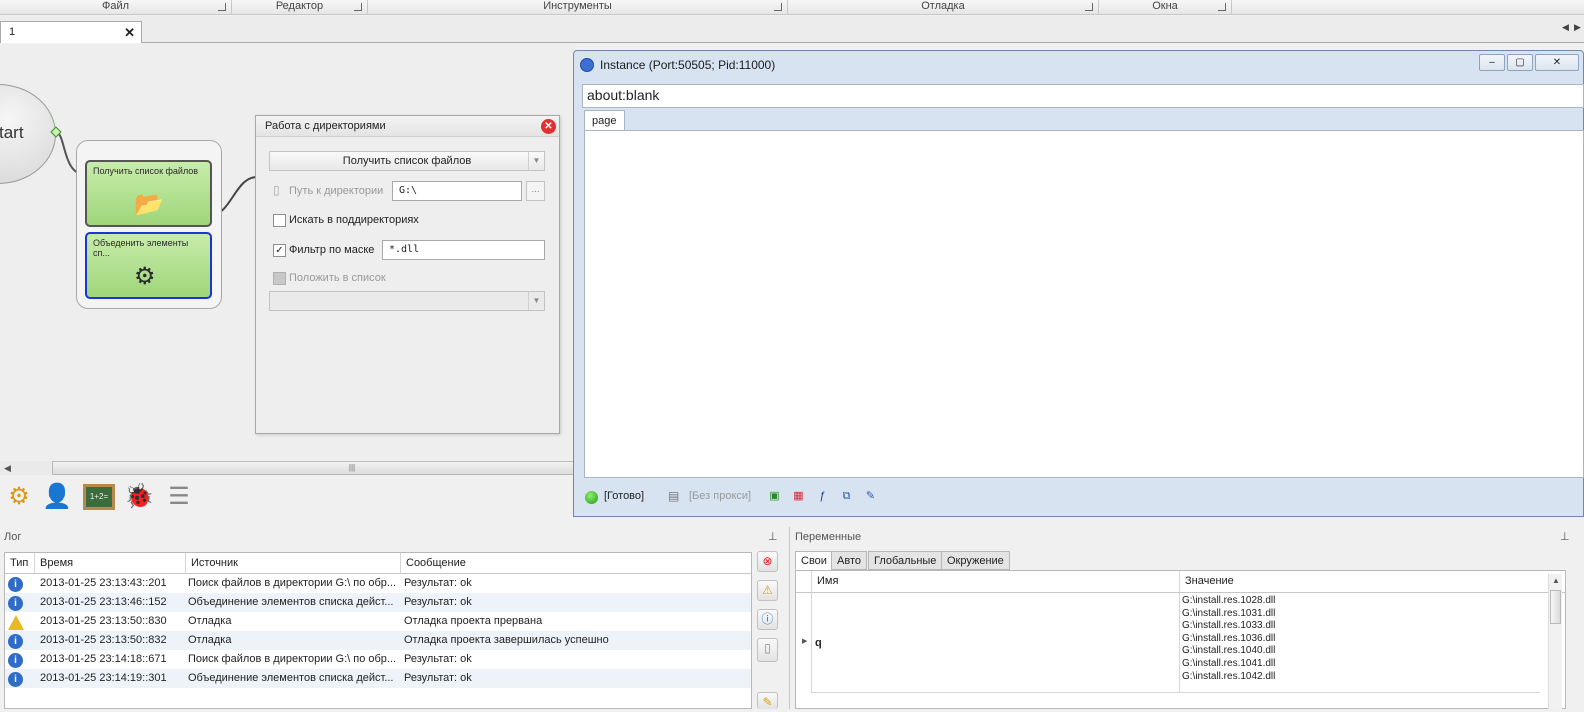 Image resolution: width=1584 pixels, height=712 pixels. I want to click on user-icon: 👤, so click(57, 497).